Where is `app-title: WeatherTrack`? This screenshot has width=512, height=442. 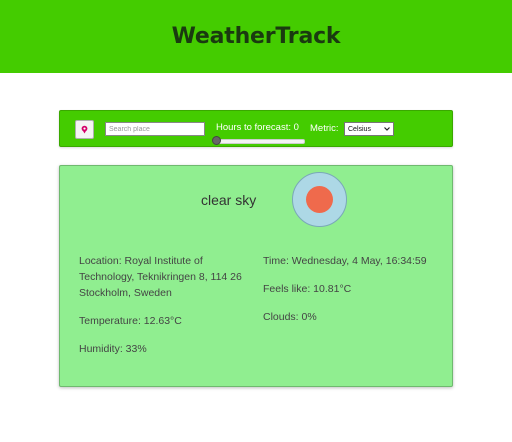
app-title: WeatherTrack is located at coordinates (256, 36).